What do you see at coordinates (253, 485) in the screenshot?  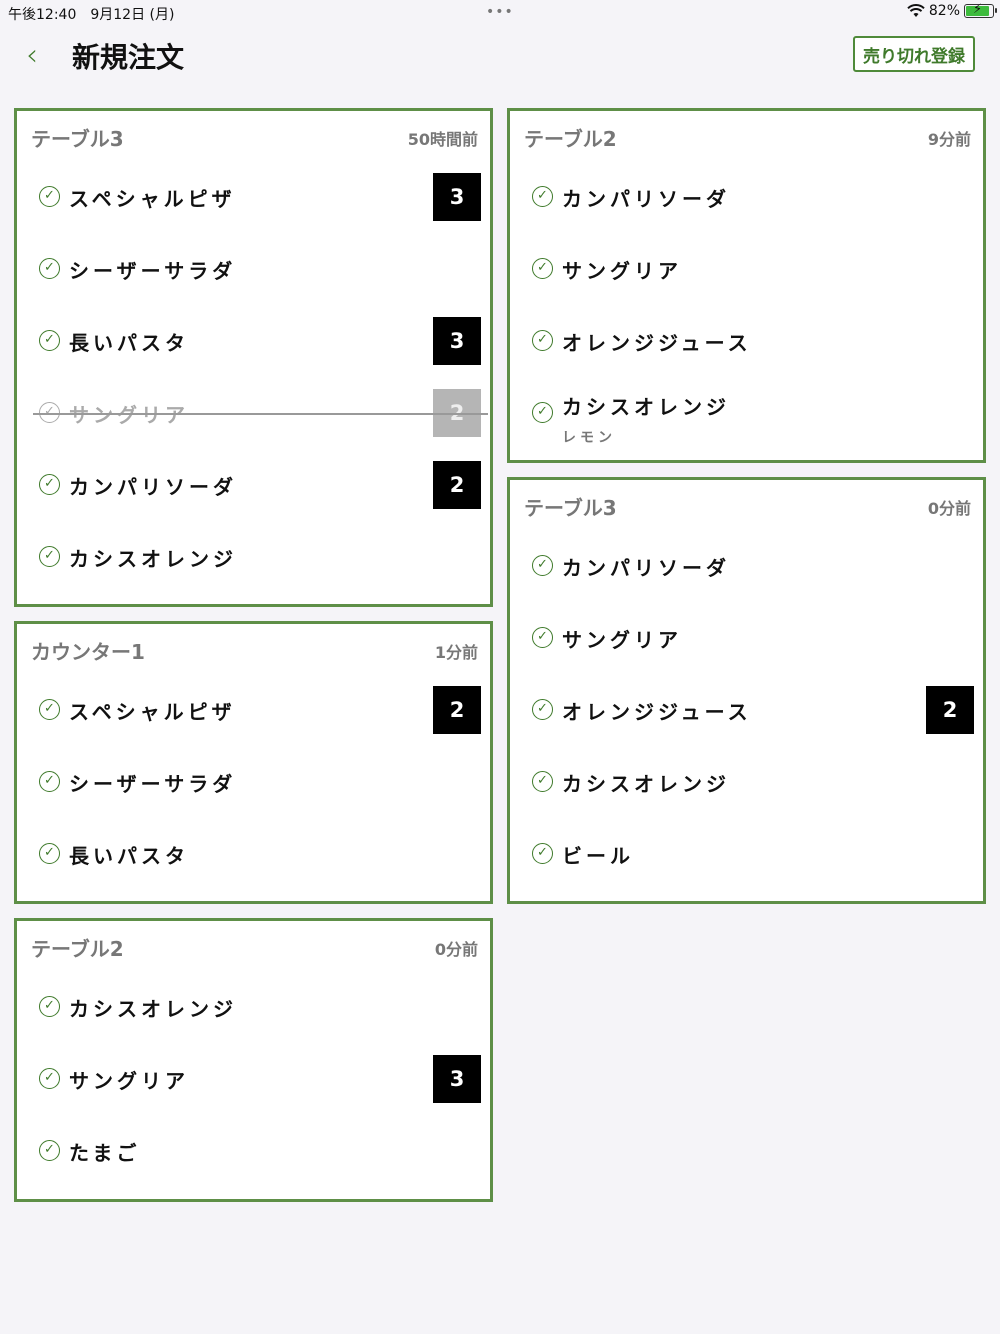 I see `order-item-row: ✓ カンパリソーダ 2` at bounding box center [253, 485].